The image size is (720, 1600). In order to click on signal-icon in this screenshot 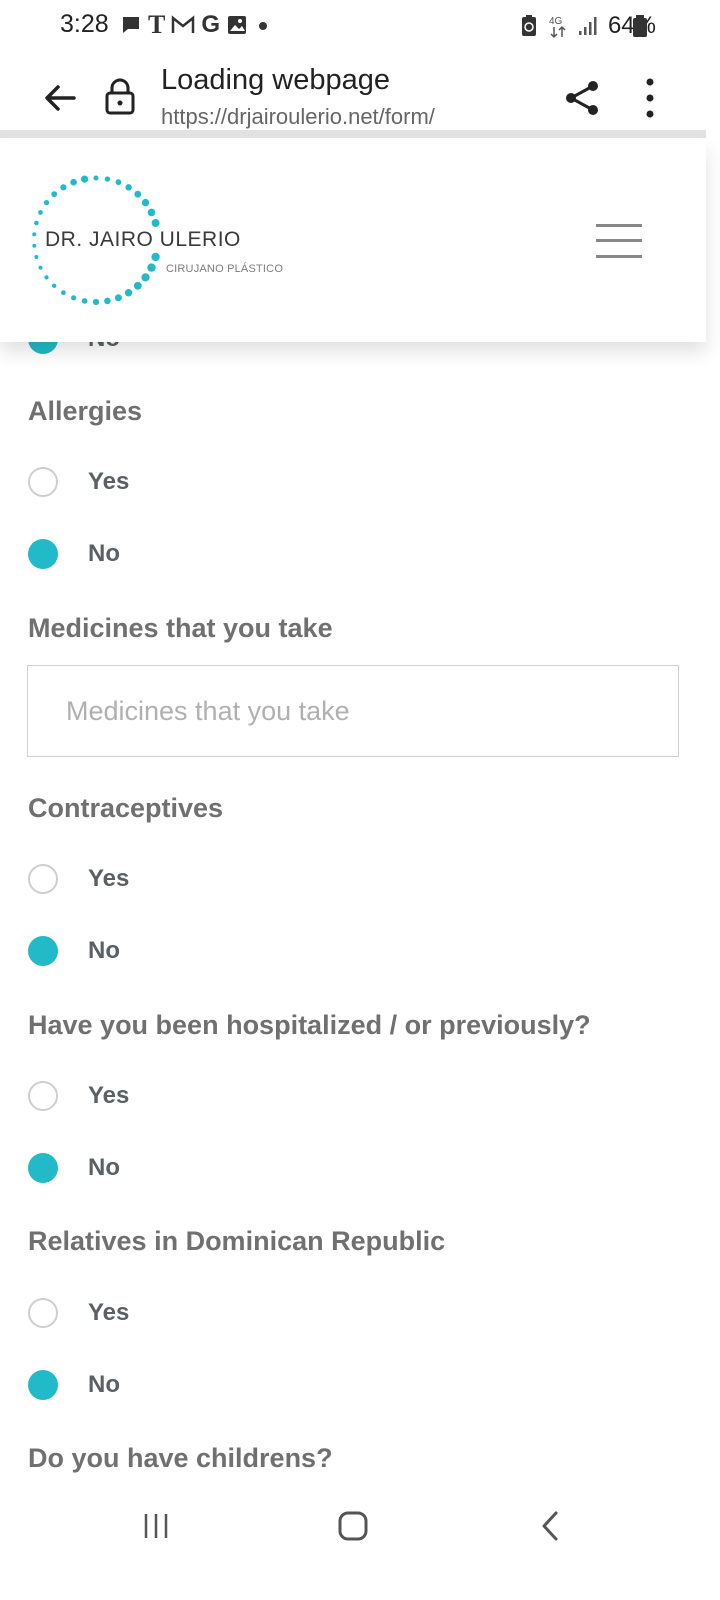, I will do `click(587, 26)`.